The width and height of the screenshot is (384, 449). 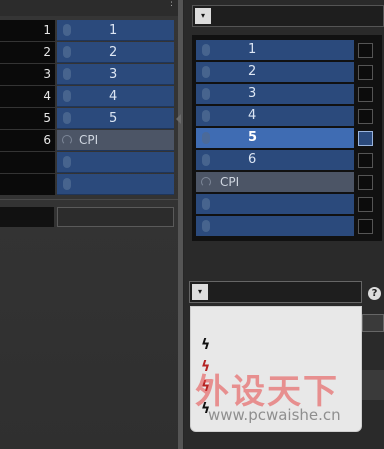 I want to click on list-item-cell: 4, so click(x=275, y=116).